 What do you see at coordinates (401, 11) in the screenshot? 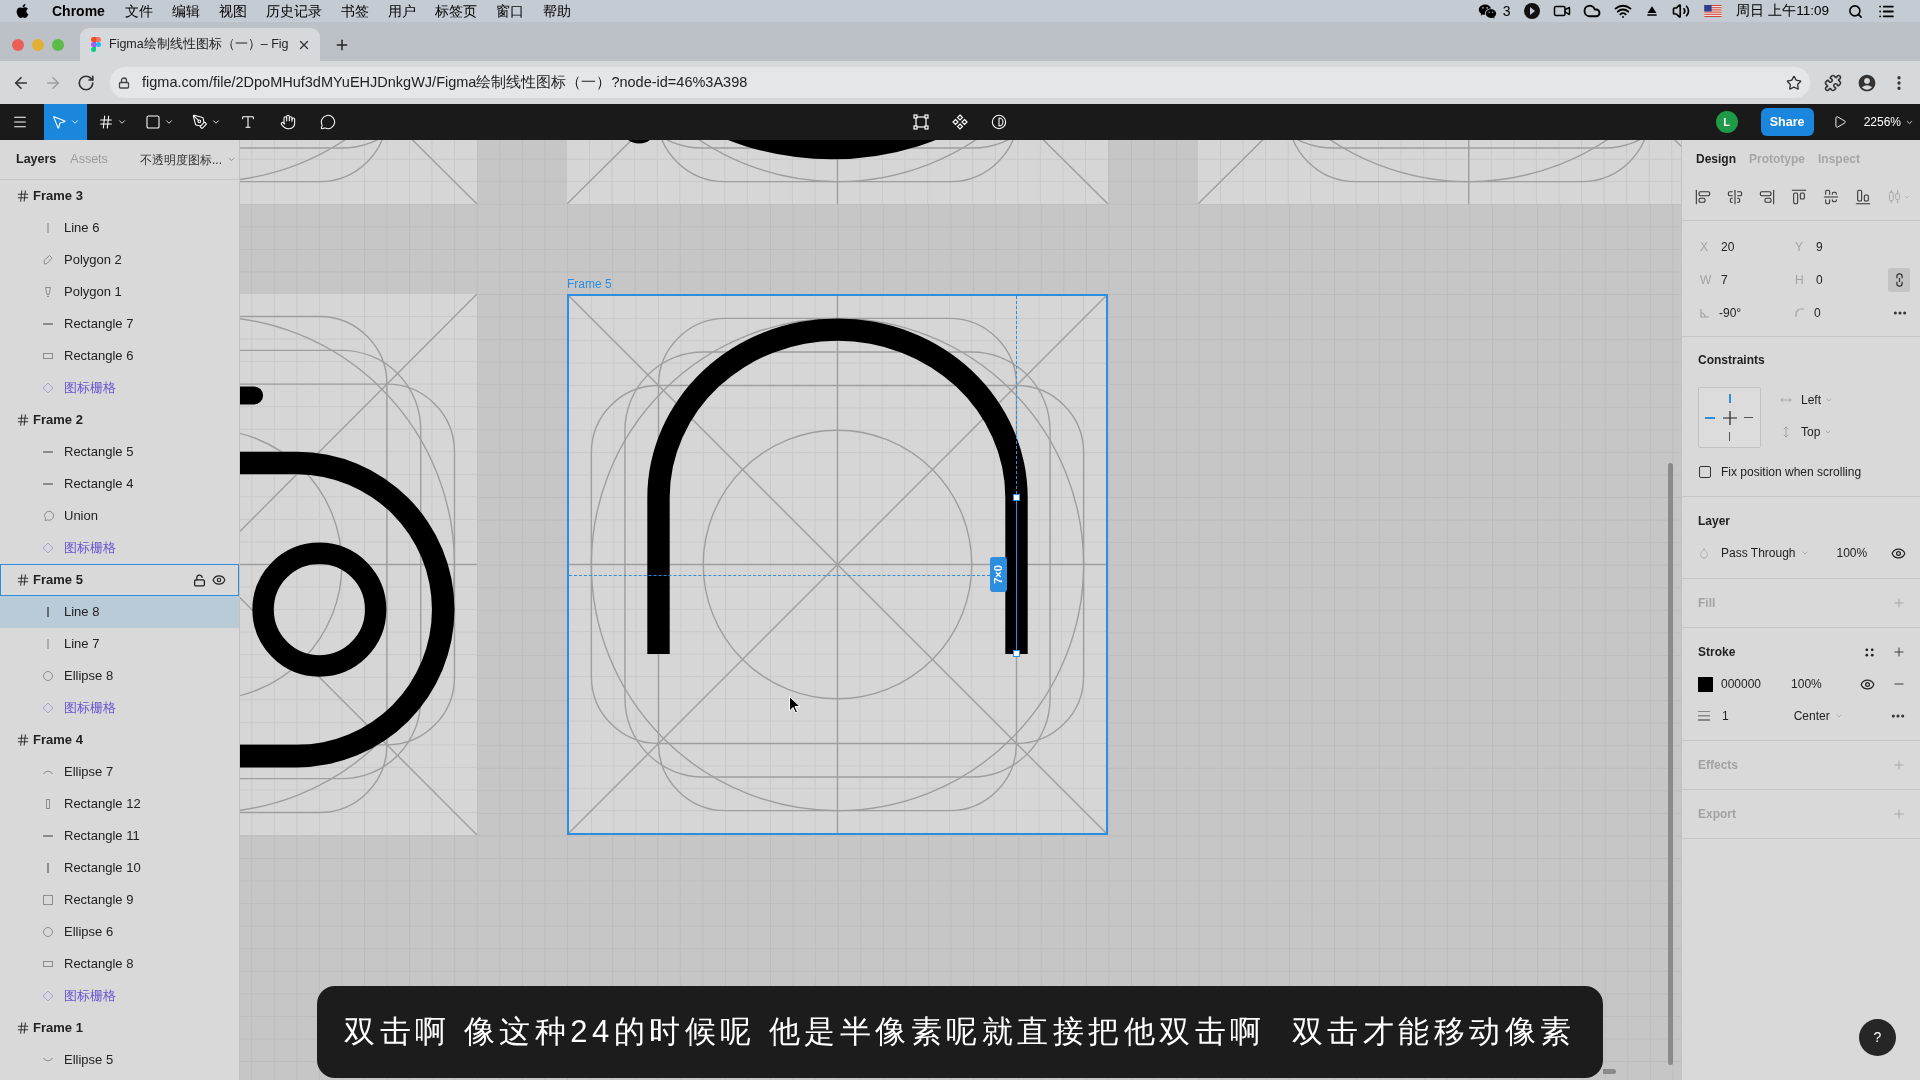
I see `menu-item: 用户` at bounding box center [401, 11].